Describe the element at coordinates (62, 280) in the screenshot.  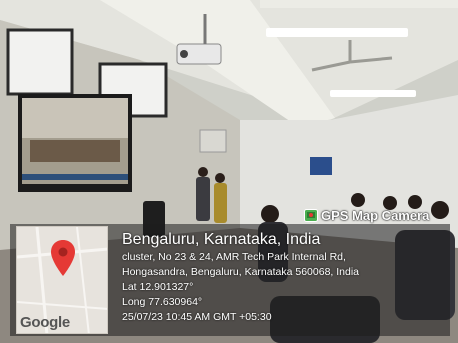
I see `map-thumbnail: Google` at that location.